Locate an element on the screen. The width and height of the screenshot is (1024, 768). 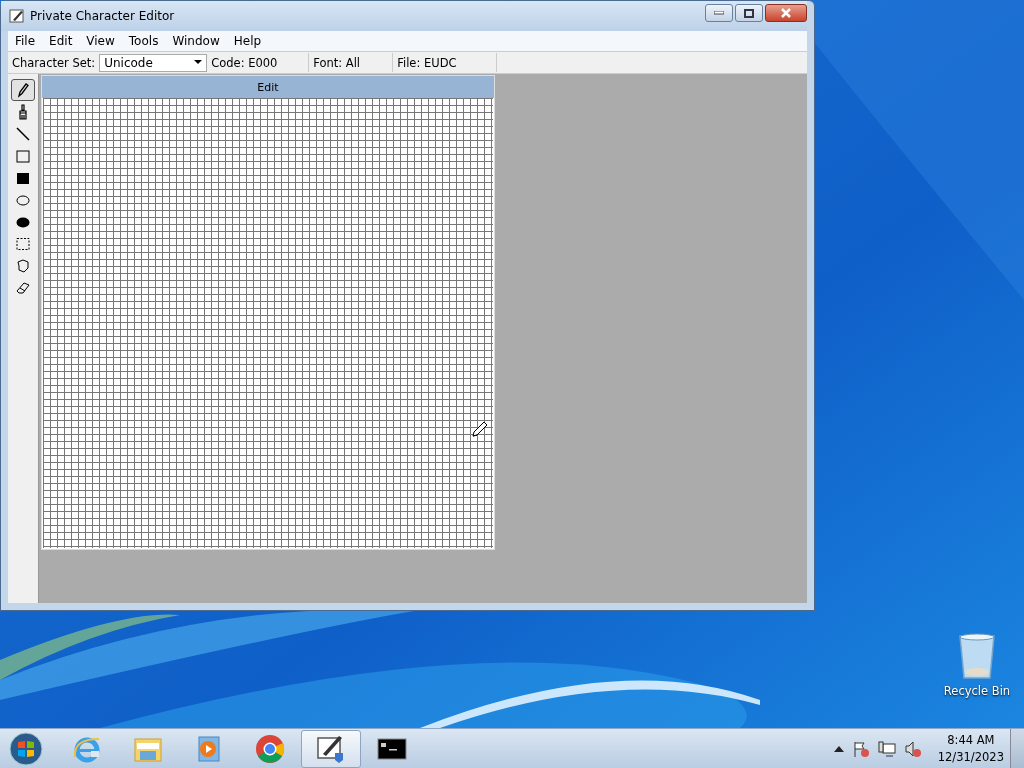
status-field: Font: All is located at coordinates (351, 62).